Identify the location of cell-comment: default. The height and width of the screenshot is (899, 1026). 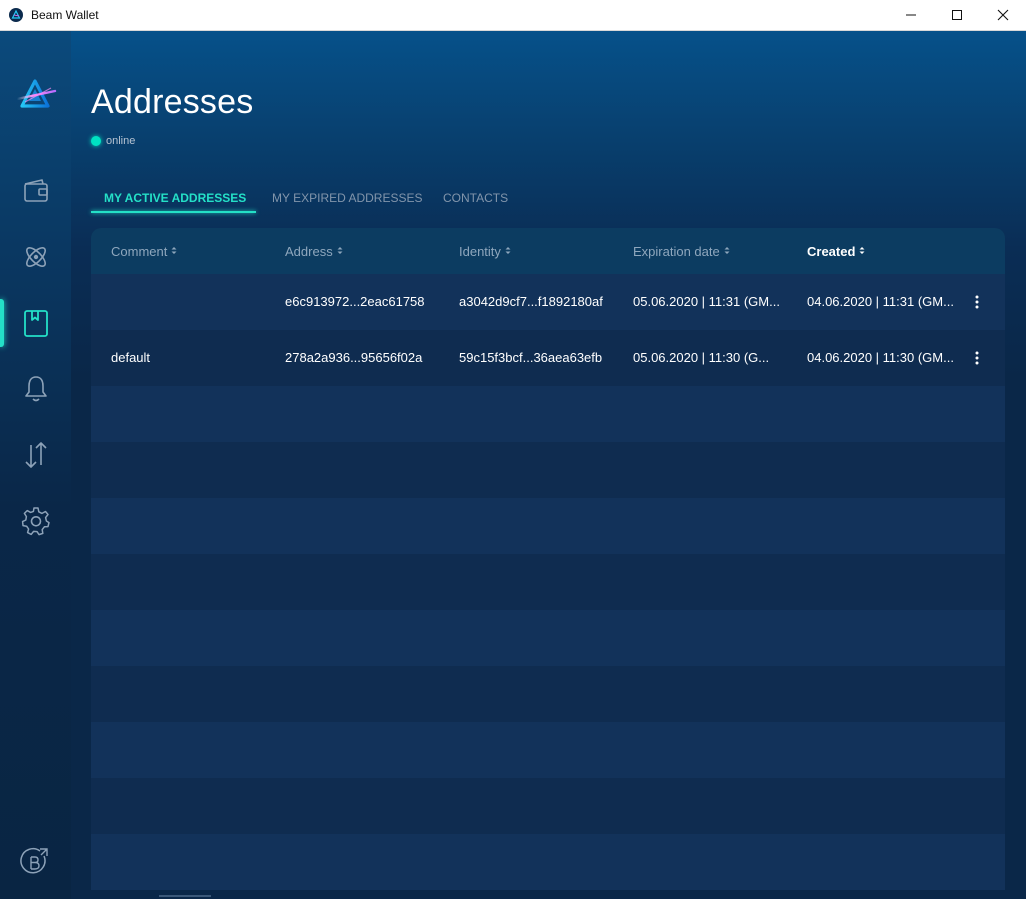
(131, 357).